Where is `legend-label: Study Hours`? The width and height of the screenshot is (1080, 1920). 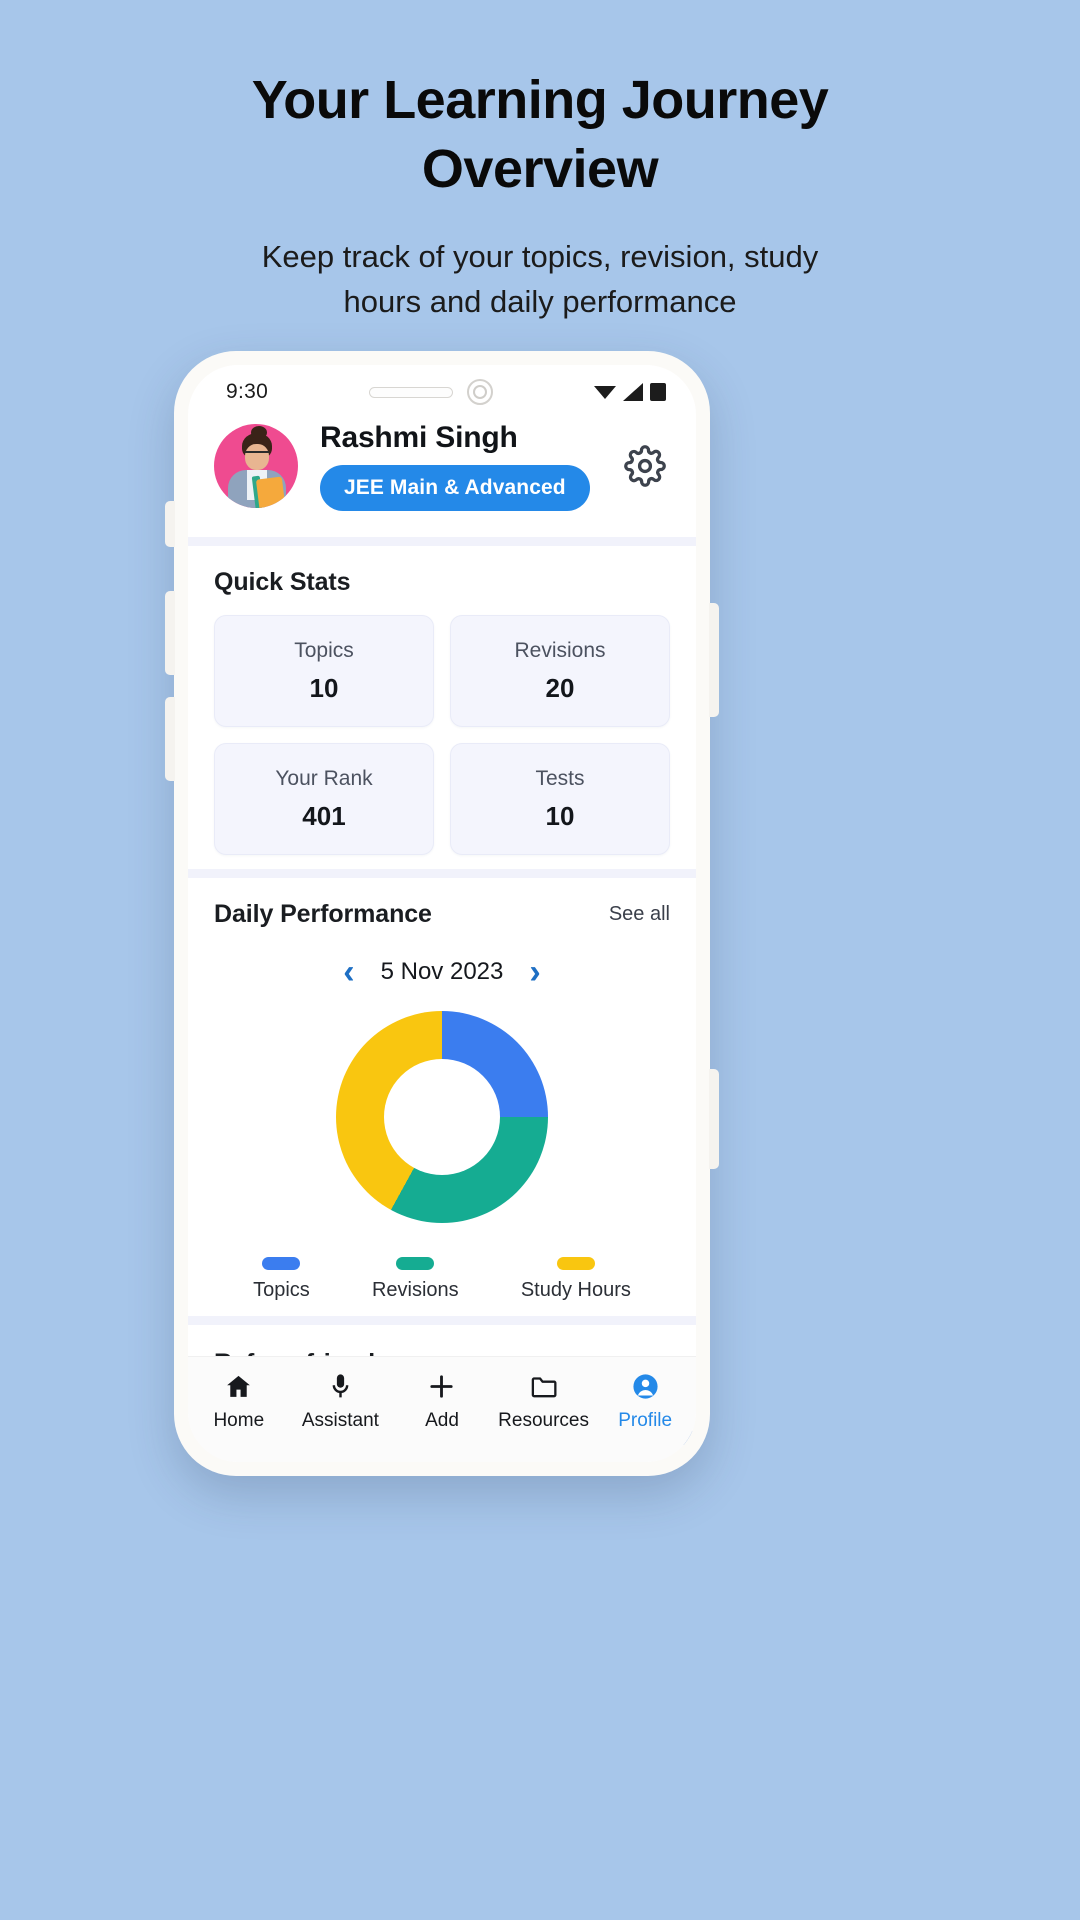 legend-label: Study Hours is located at coordinates (575, 1290).